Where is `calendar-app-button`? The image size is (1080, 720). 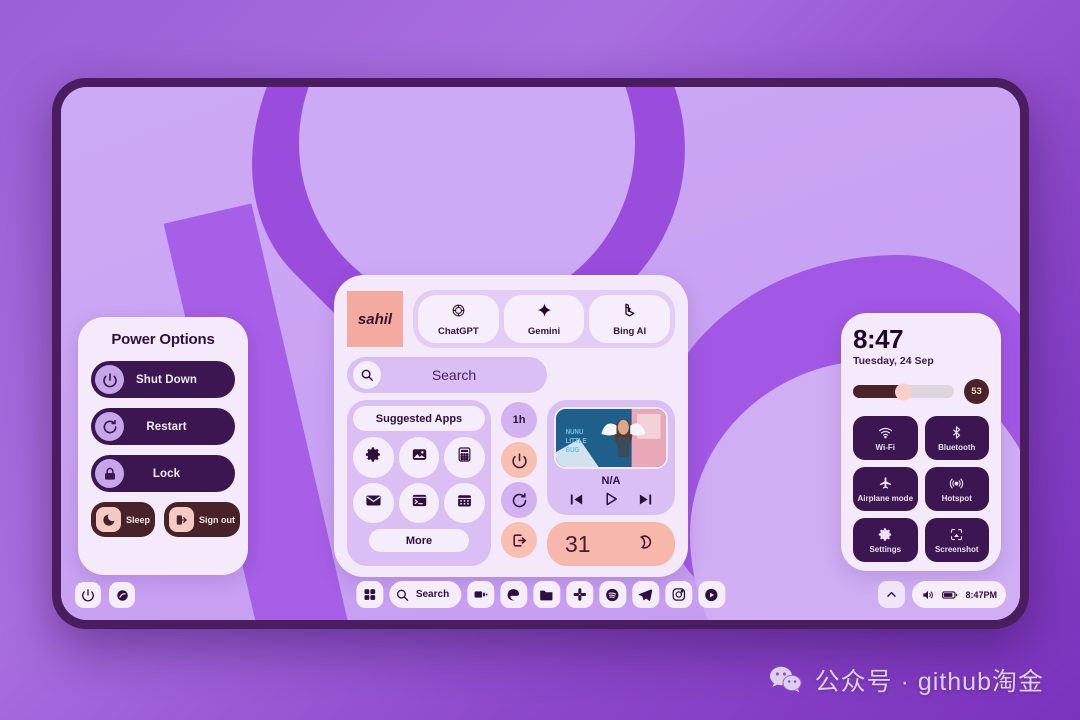
calendar-app-button is located at coordinates (465, 503).